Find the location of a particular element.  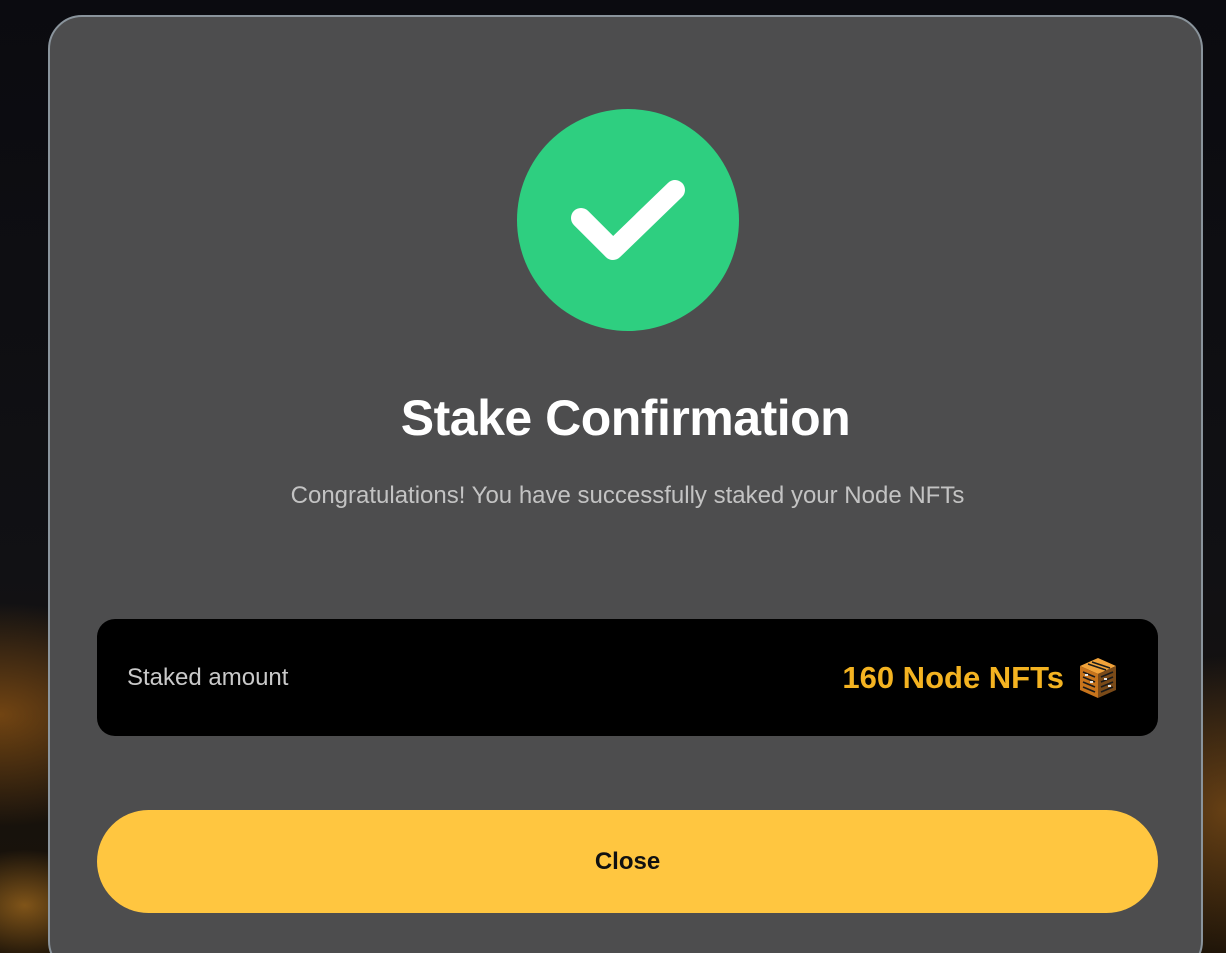

staked-amount-panel: Staked amount 160 Node NFTs is located at coordinates (627, 677).